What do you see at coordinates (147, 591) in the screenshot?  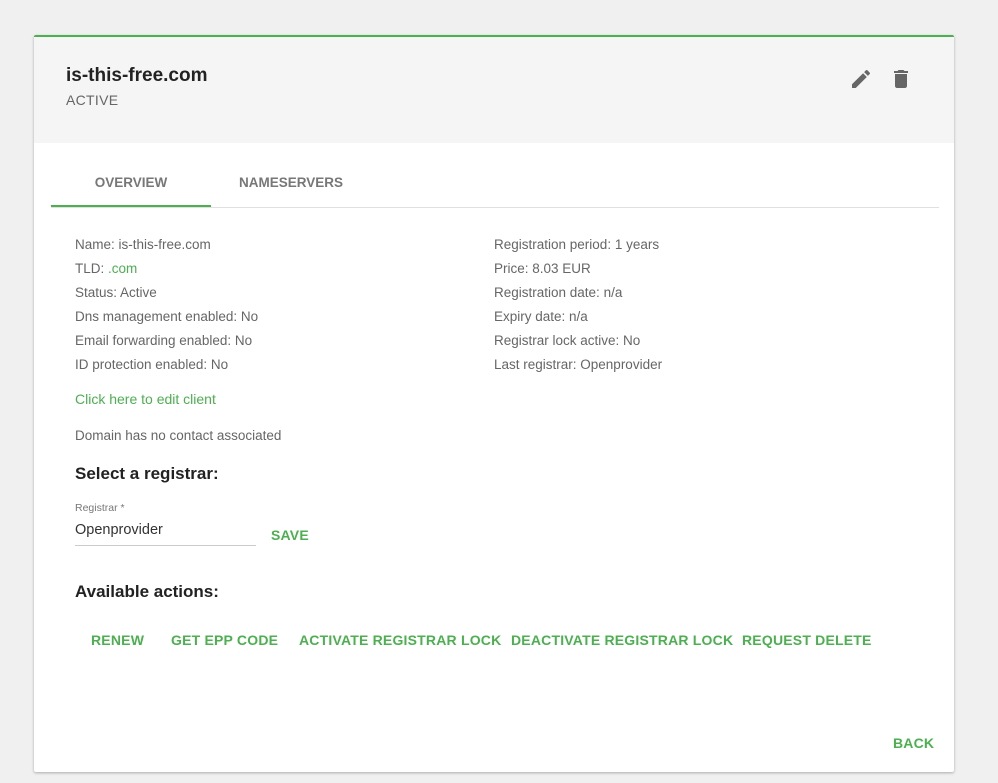 I see `actions-section-title: Available actions:` at bounding box center [147, 591].